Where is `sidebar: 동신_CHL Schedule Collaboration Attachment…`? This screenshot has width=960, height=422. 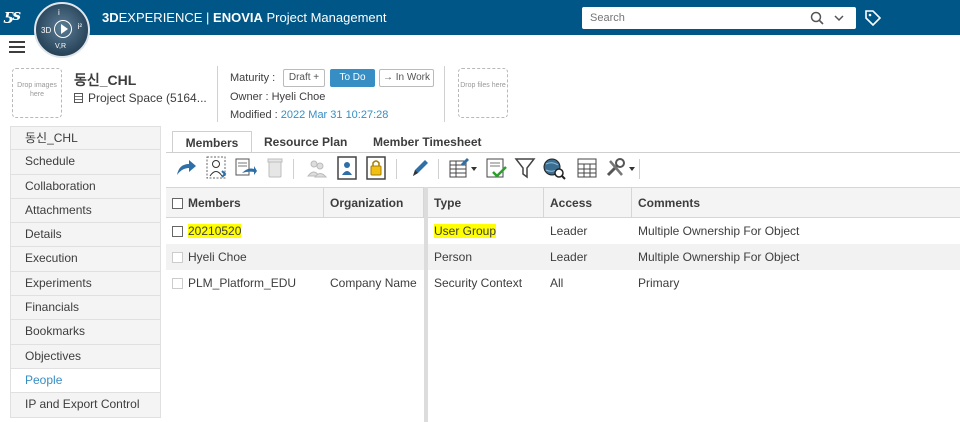 sidebar: 동신_CHL Schedule Collaboration Attachment… is located at coordinates (85, 274).